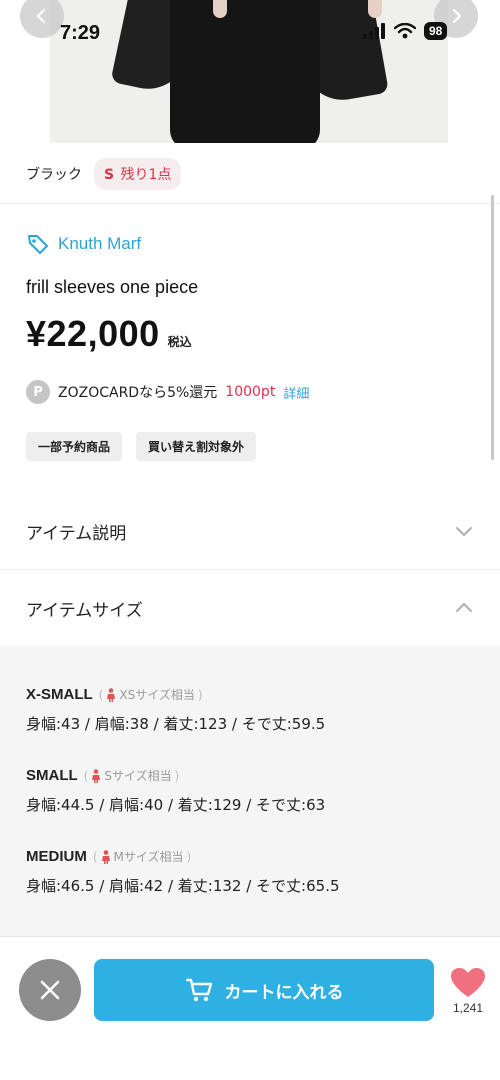 This screenshot has height=1080, width=500. Describe the element at coordinates (176, 805) in the screenshot. I see `size-dimensions: 身幅:44.5 / 肩幅:40 / 着丈:129 / そで丈:63` at that location.